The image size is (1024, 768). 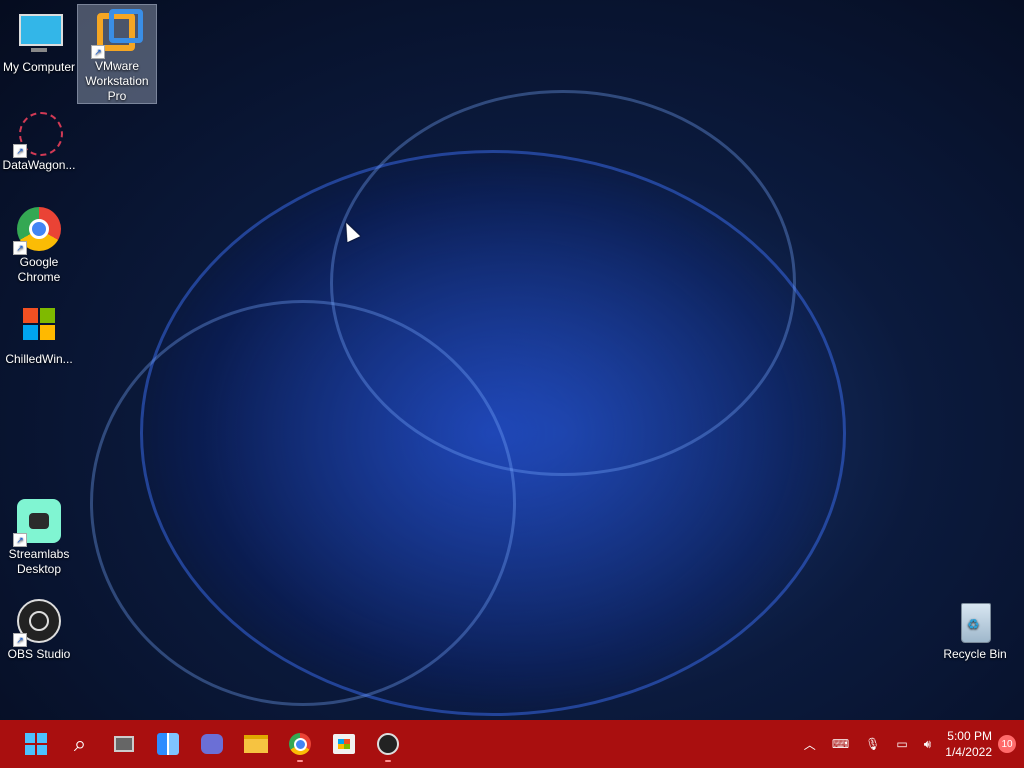 I want to click on chrome-icon: ↗, so click(x=38, y=230).